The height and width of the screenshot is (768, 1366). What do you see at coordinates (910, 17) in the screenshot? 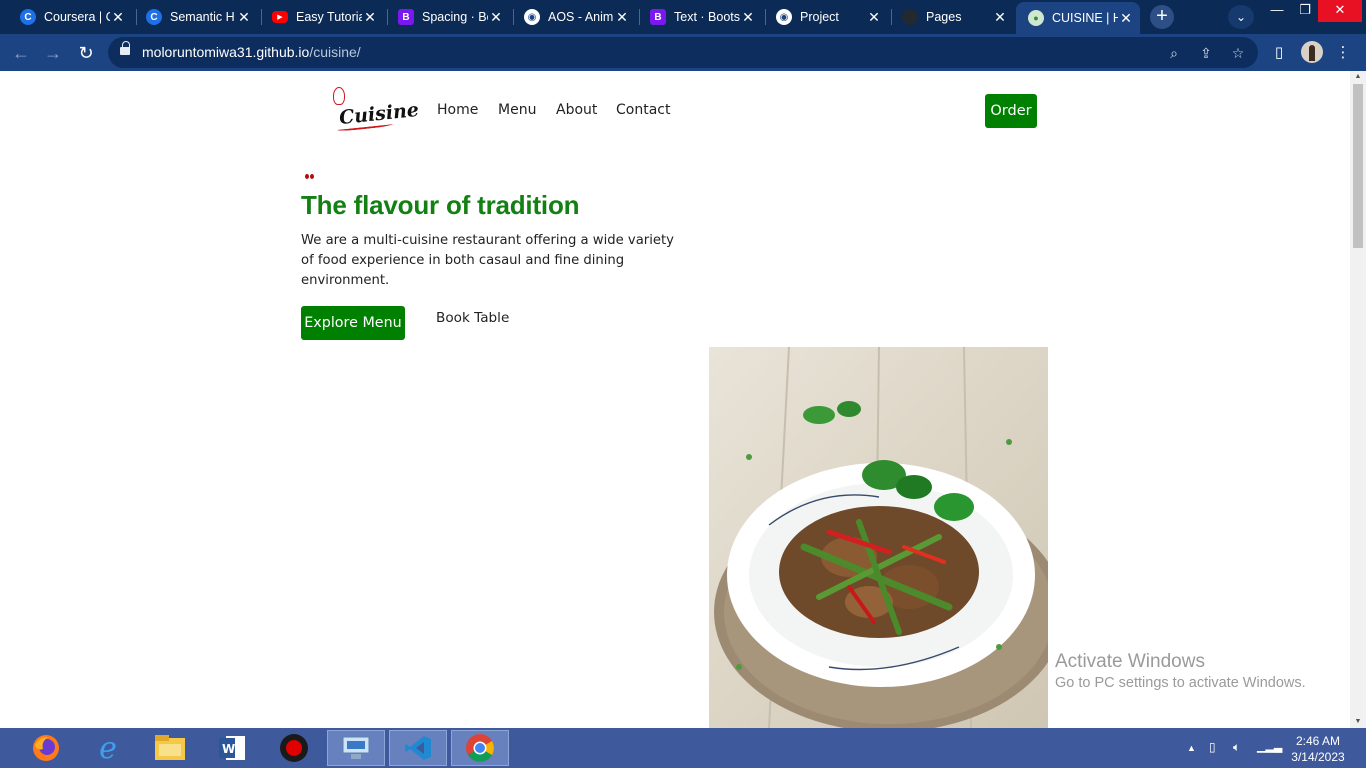
I see `github-icon` at bounding box center [910, 17].